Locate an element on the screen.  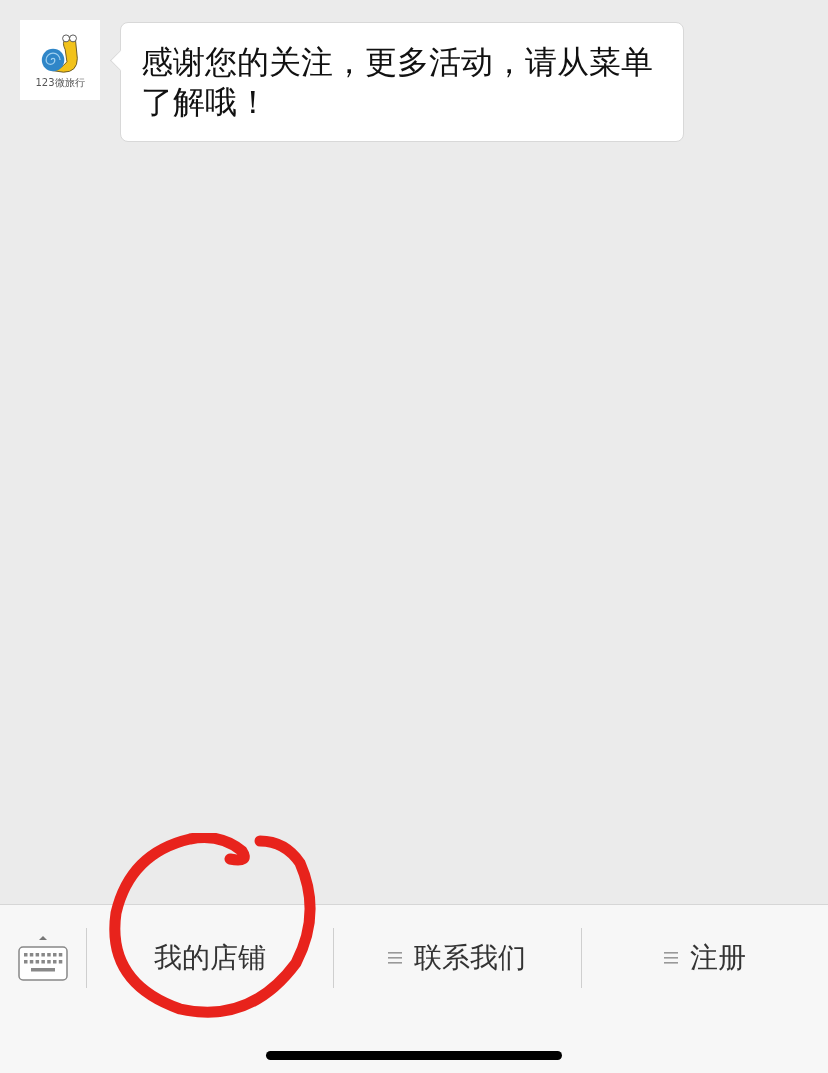
menu-item: 注册 is located at coordinates (704, 958).